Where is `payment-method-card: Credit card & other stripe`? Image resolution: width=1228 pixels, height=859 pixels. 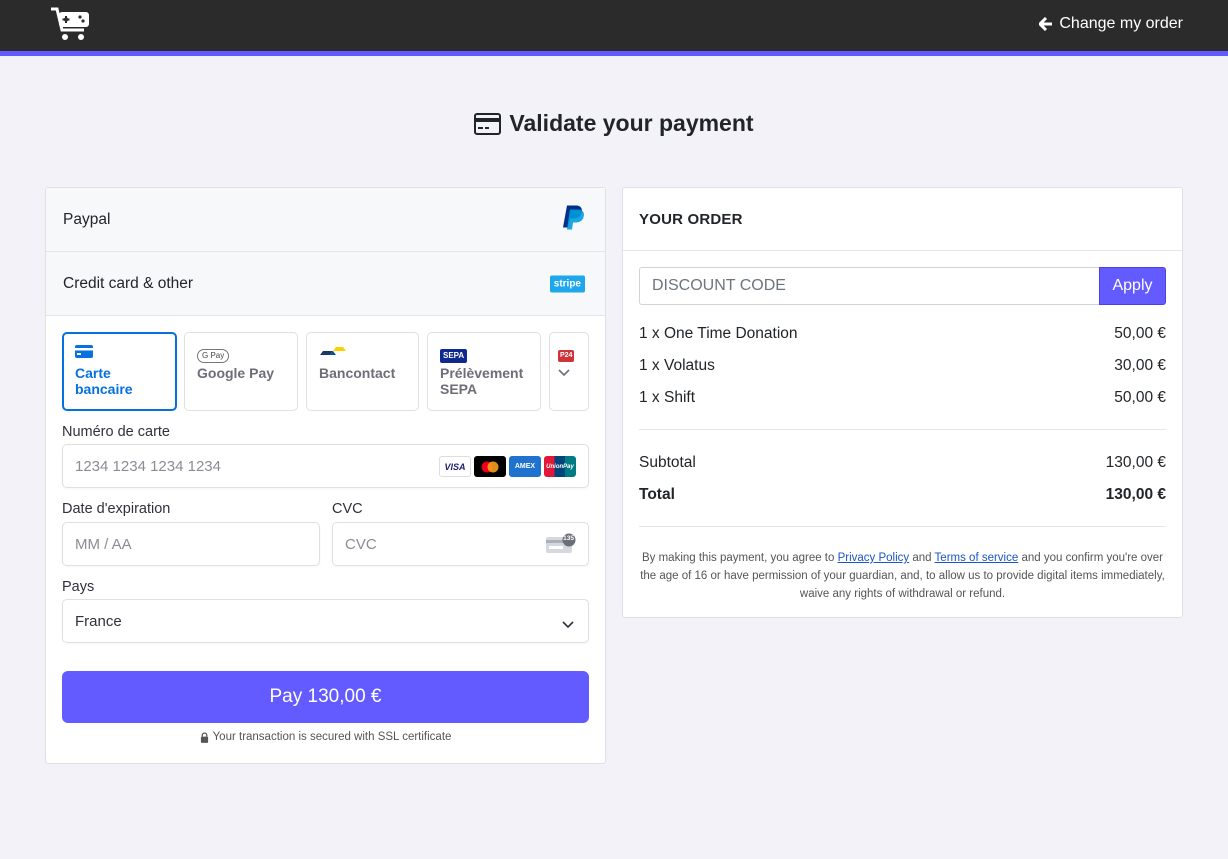
payment-method-card: Credit card & other stripe is located at coordinates (325, 284).